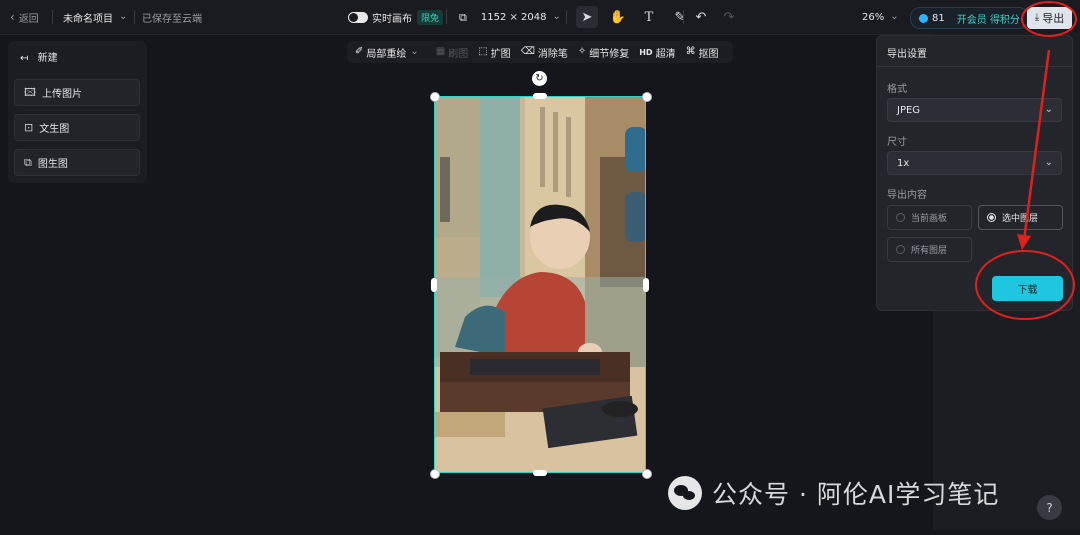  I want to click on save-status: 已保存至云端, so click(172, 19).